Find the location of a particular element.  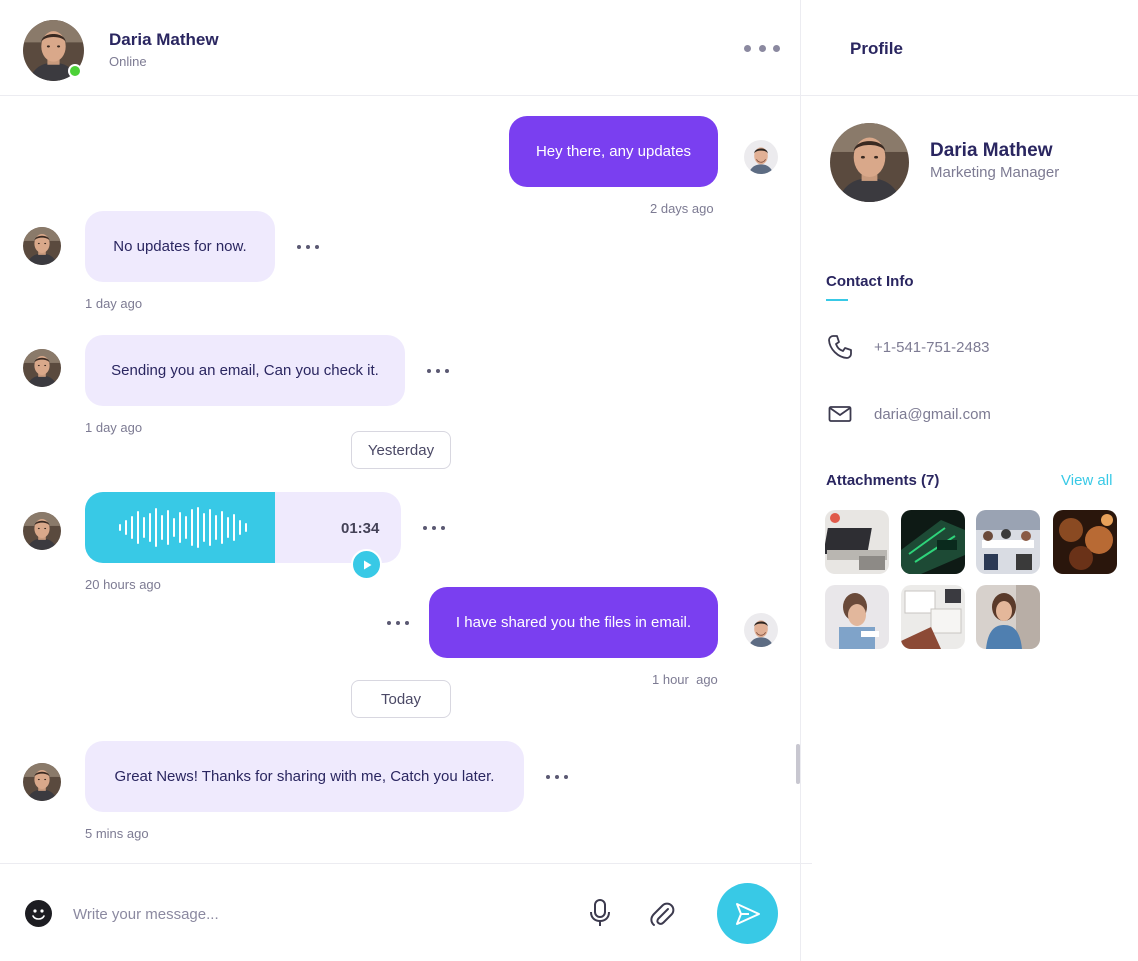

message-time: 20 hours ago is located at coordinates (123, 584).